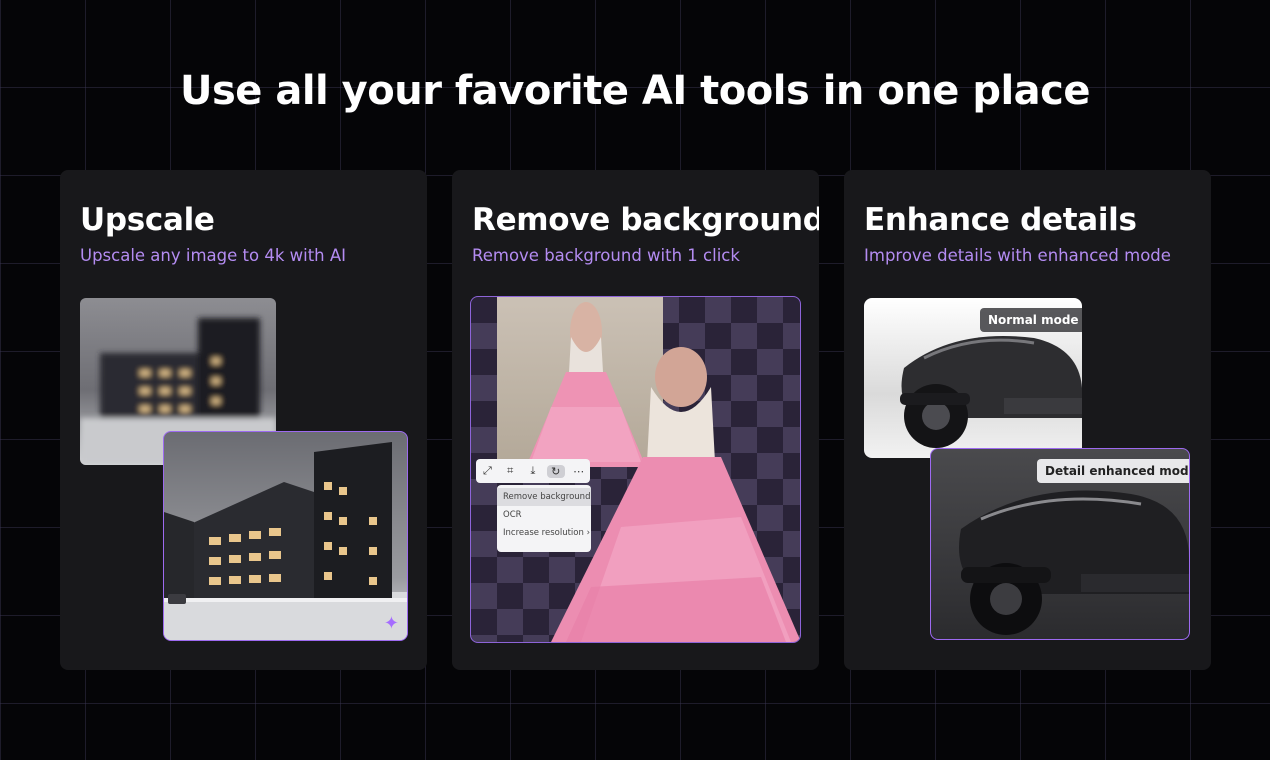 Image resolution: width=1270 pixels, height=760 pixels. Describe the element at coordinates (555, 471) in the screenshot. I see `refresh-icon: ↻` at that location.